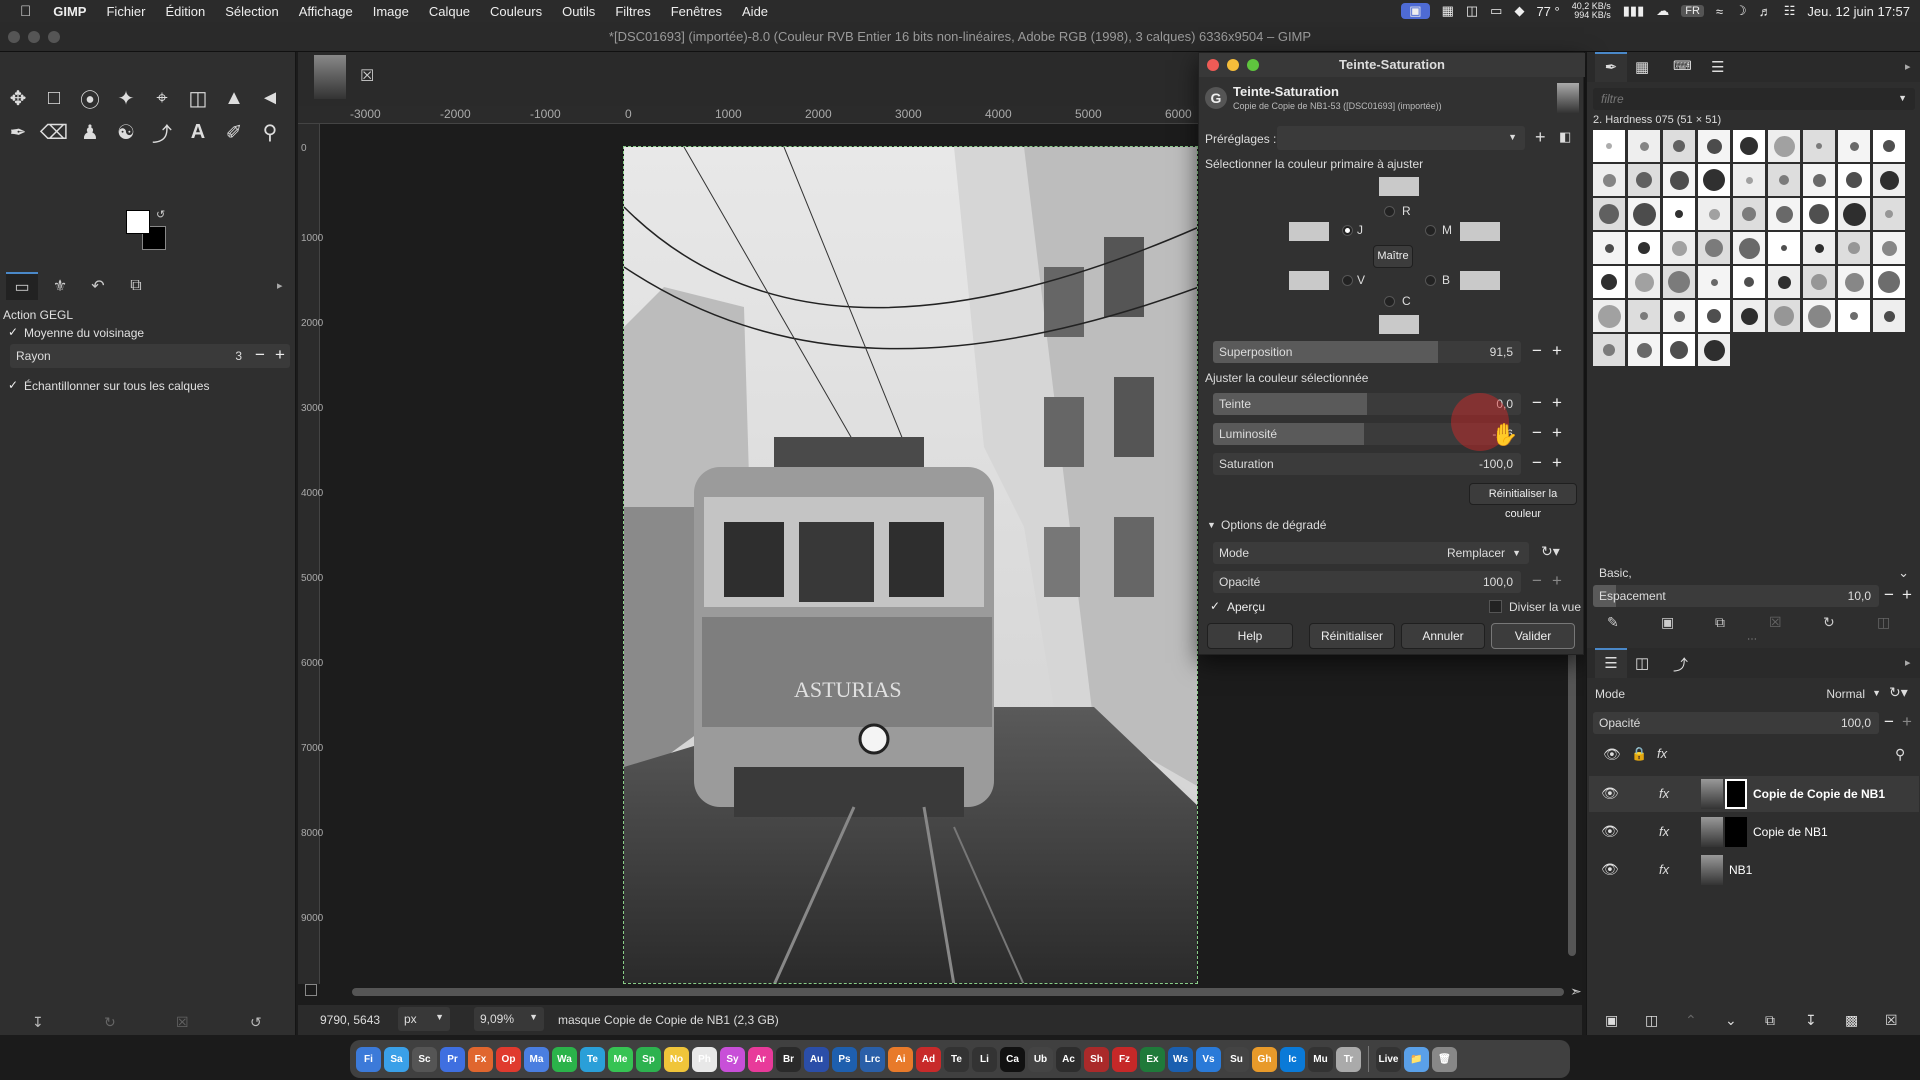  I want to click on saturation-slider: Saturation -100,0, so click(1367, 464).